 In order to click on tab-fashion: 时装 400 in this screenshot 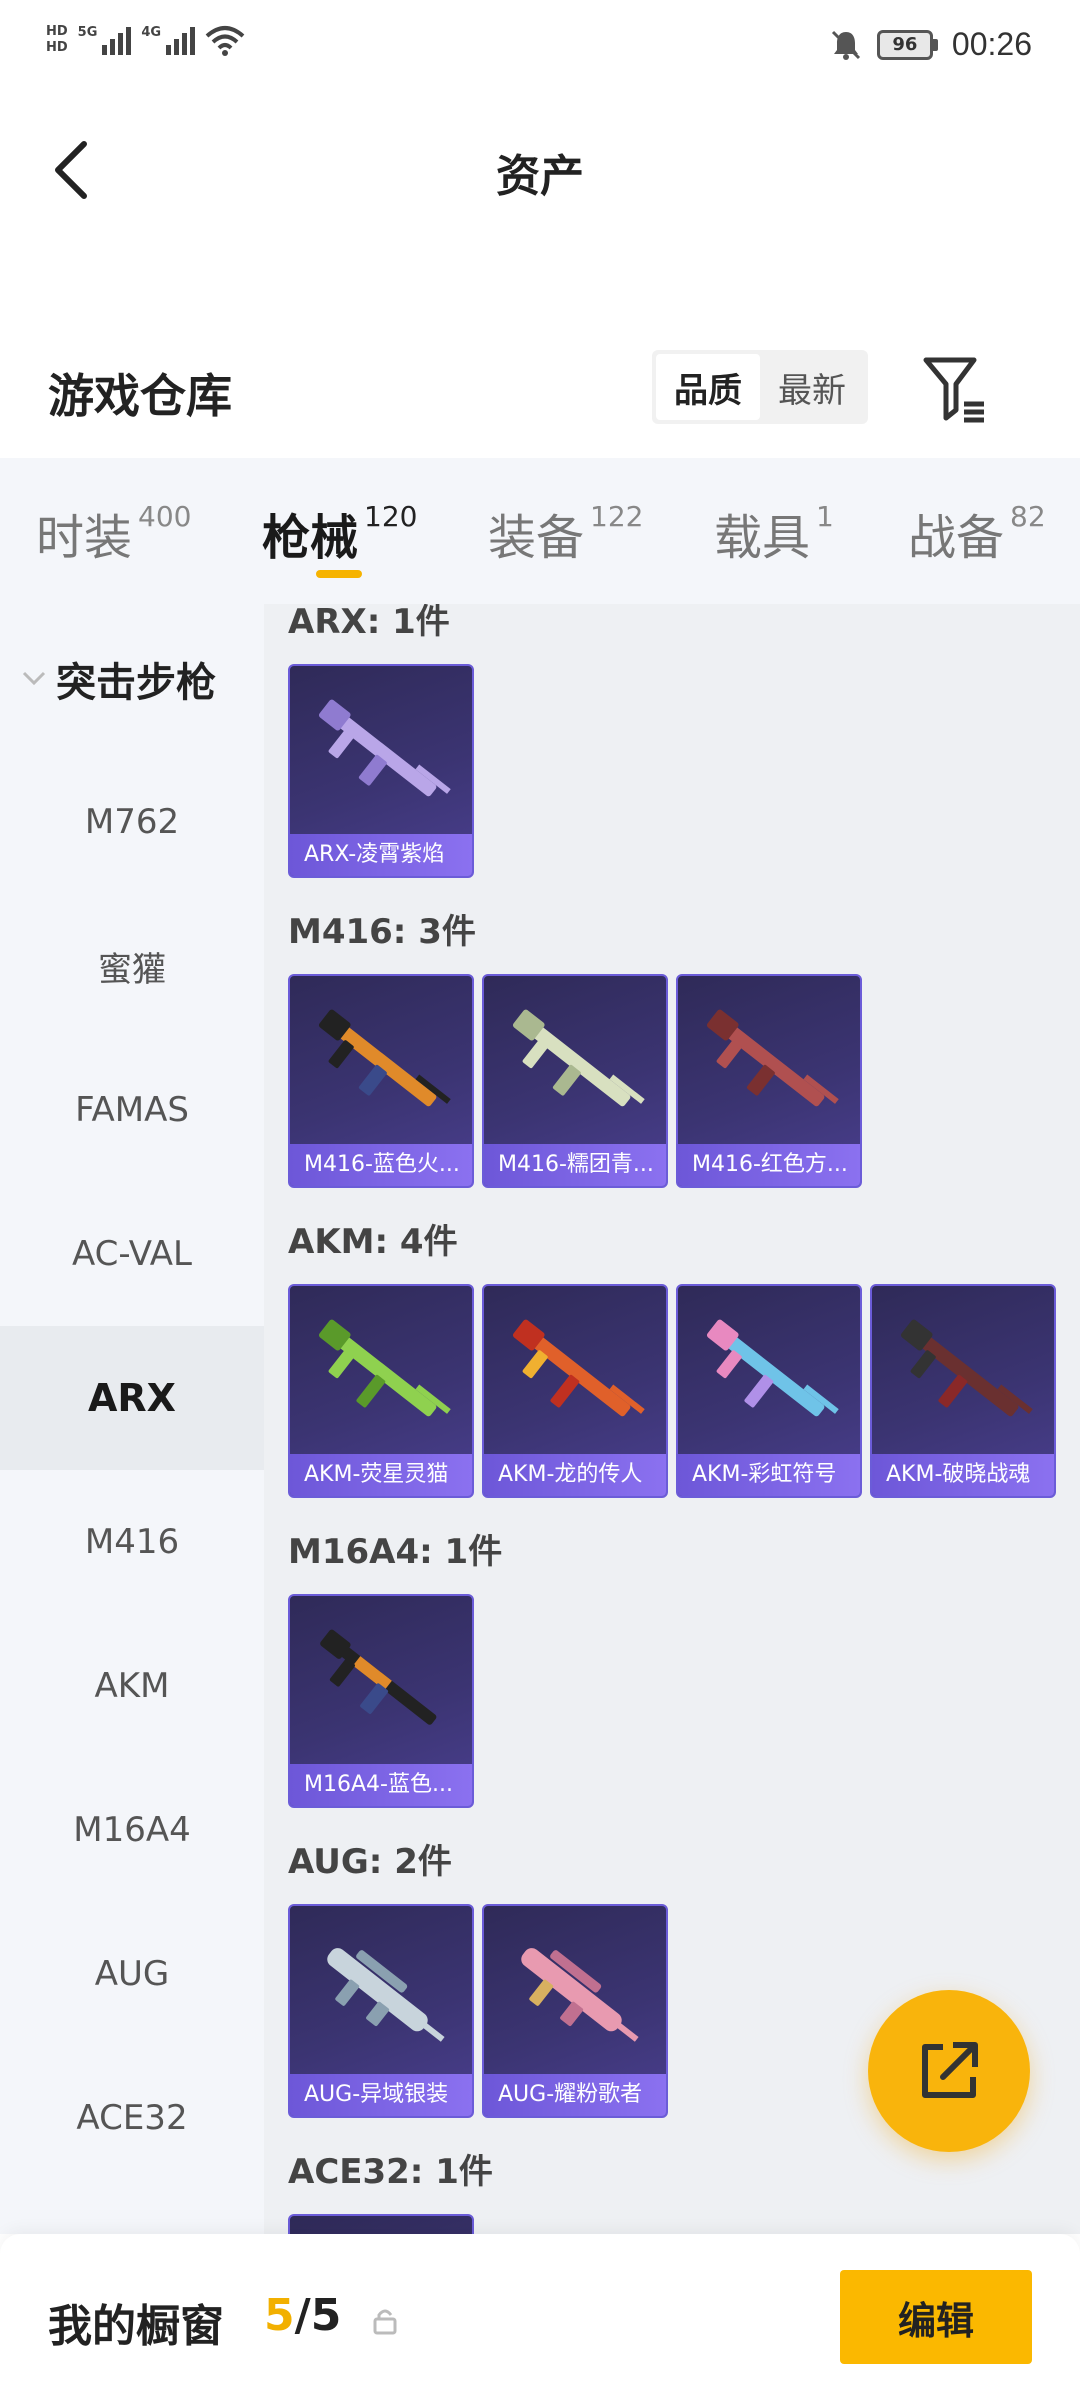, I will do `click(113, 533)`.